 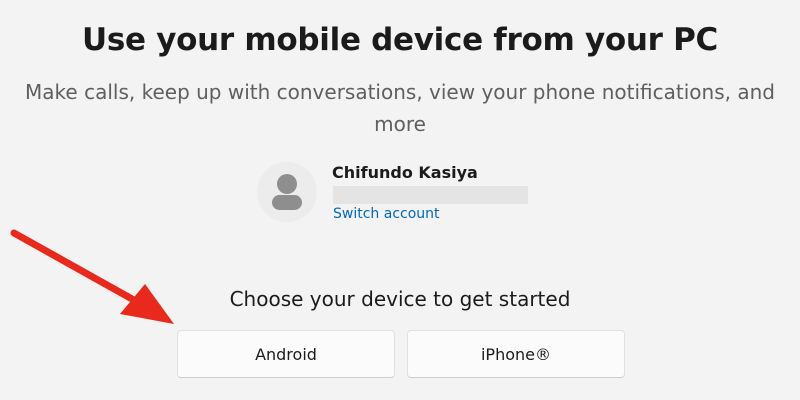 What do you see at coordinates (400, 299) in the screenshot?
I see `choose-device-heading: Choose your device to get started` at bounding box center [400, 299].